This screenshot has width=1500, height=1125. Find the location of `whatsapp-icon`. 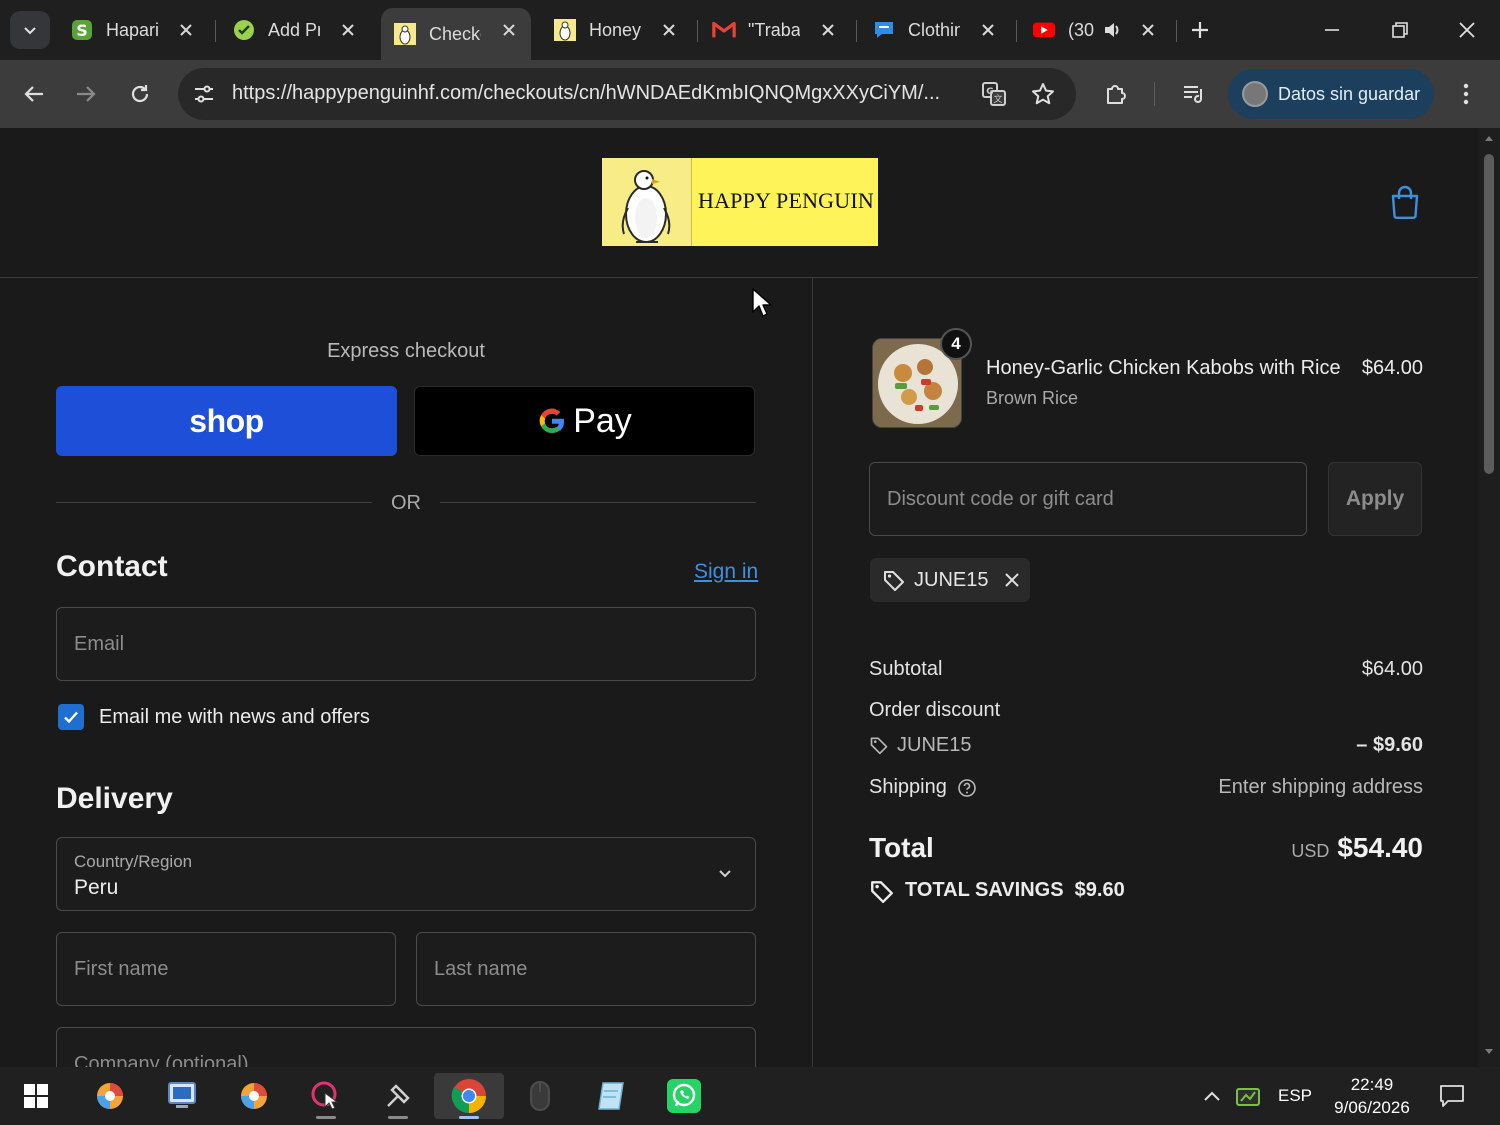

whatsapp-icon is located at coordinates (684, 1096).